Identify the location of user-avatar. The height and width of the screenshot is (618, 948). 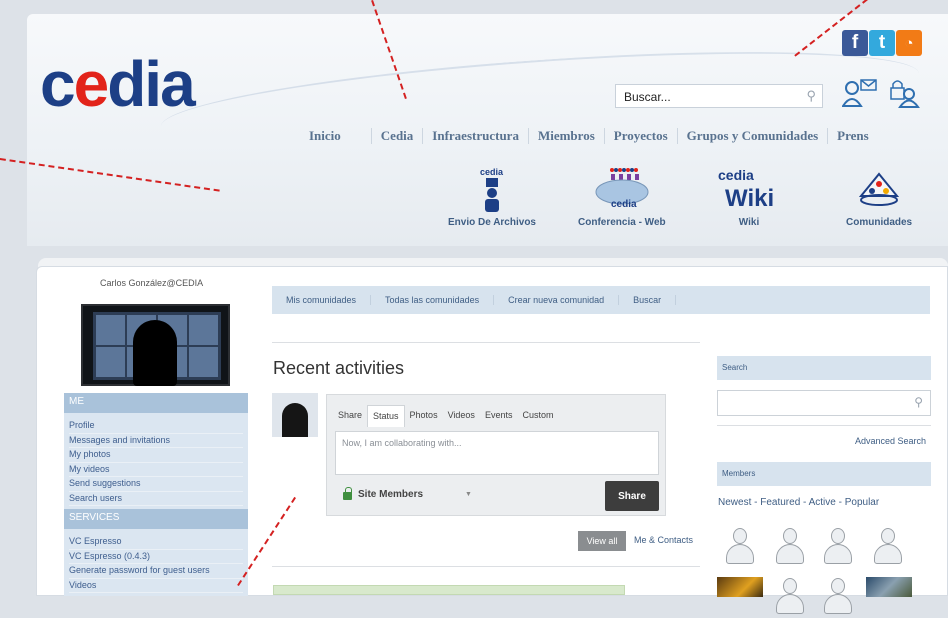
(295, 415).